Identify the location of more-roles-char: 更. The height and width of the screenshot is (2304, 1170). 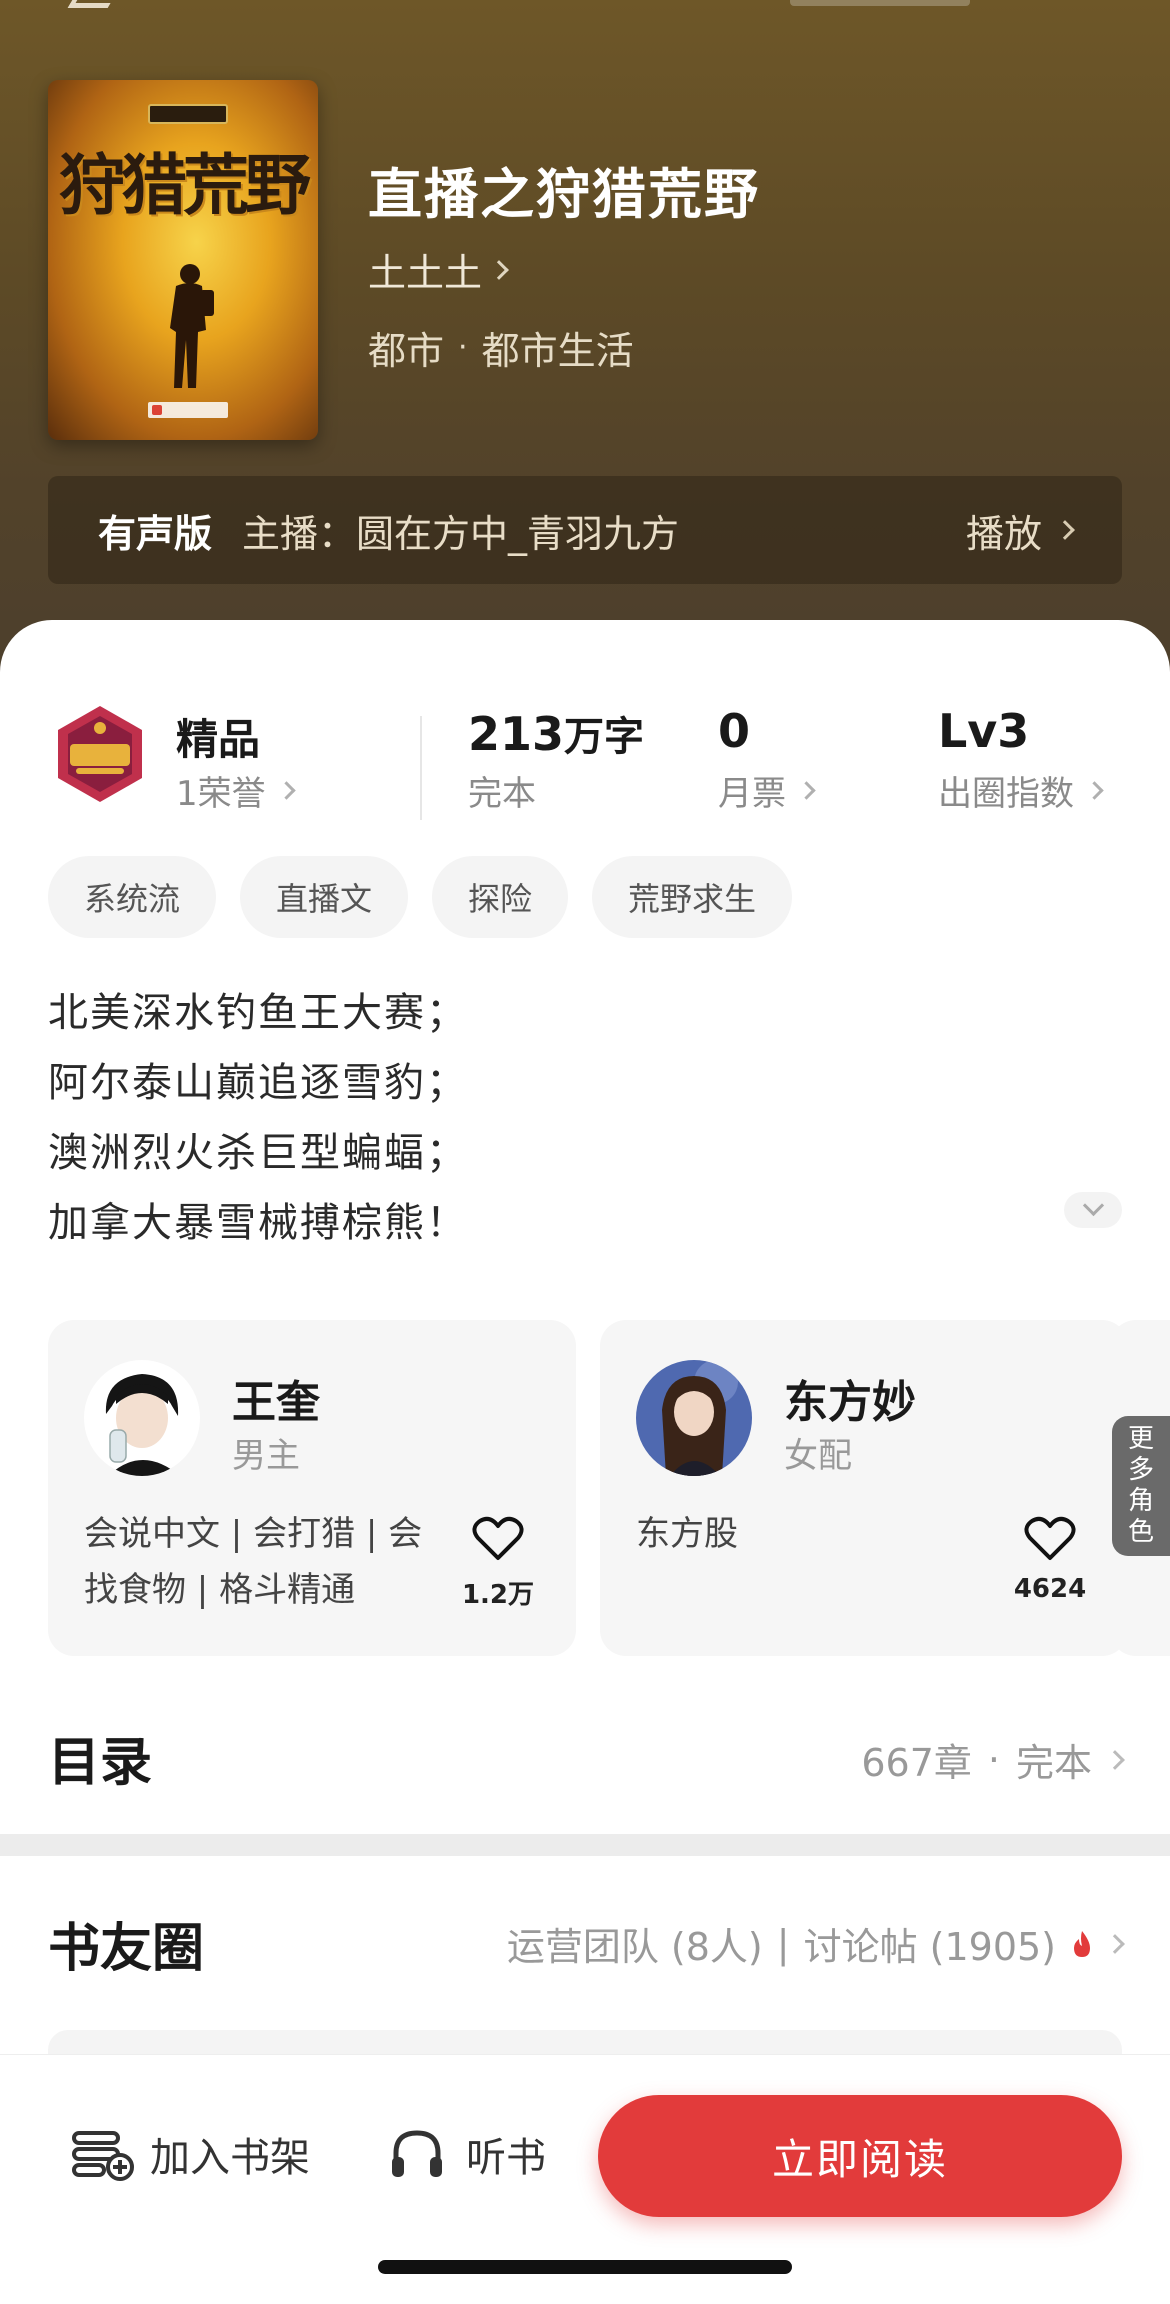
(1140, 1439).